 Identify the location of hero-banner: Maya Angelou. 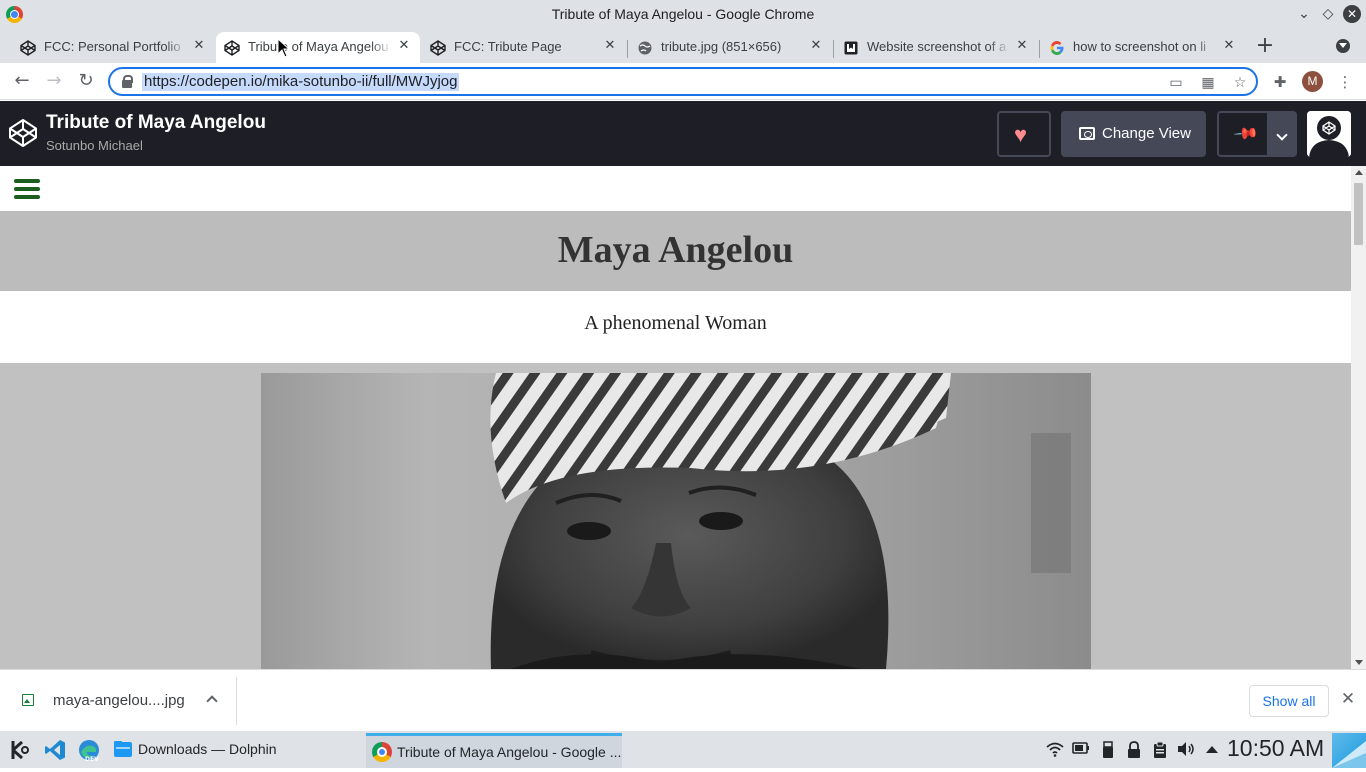
(675, 251).